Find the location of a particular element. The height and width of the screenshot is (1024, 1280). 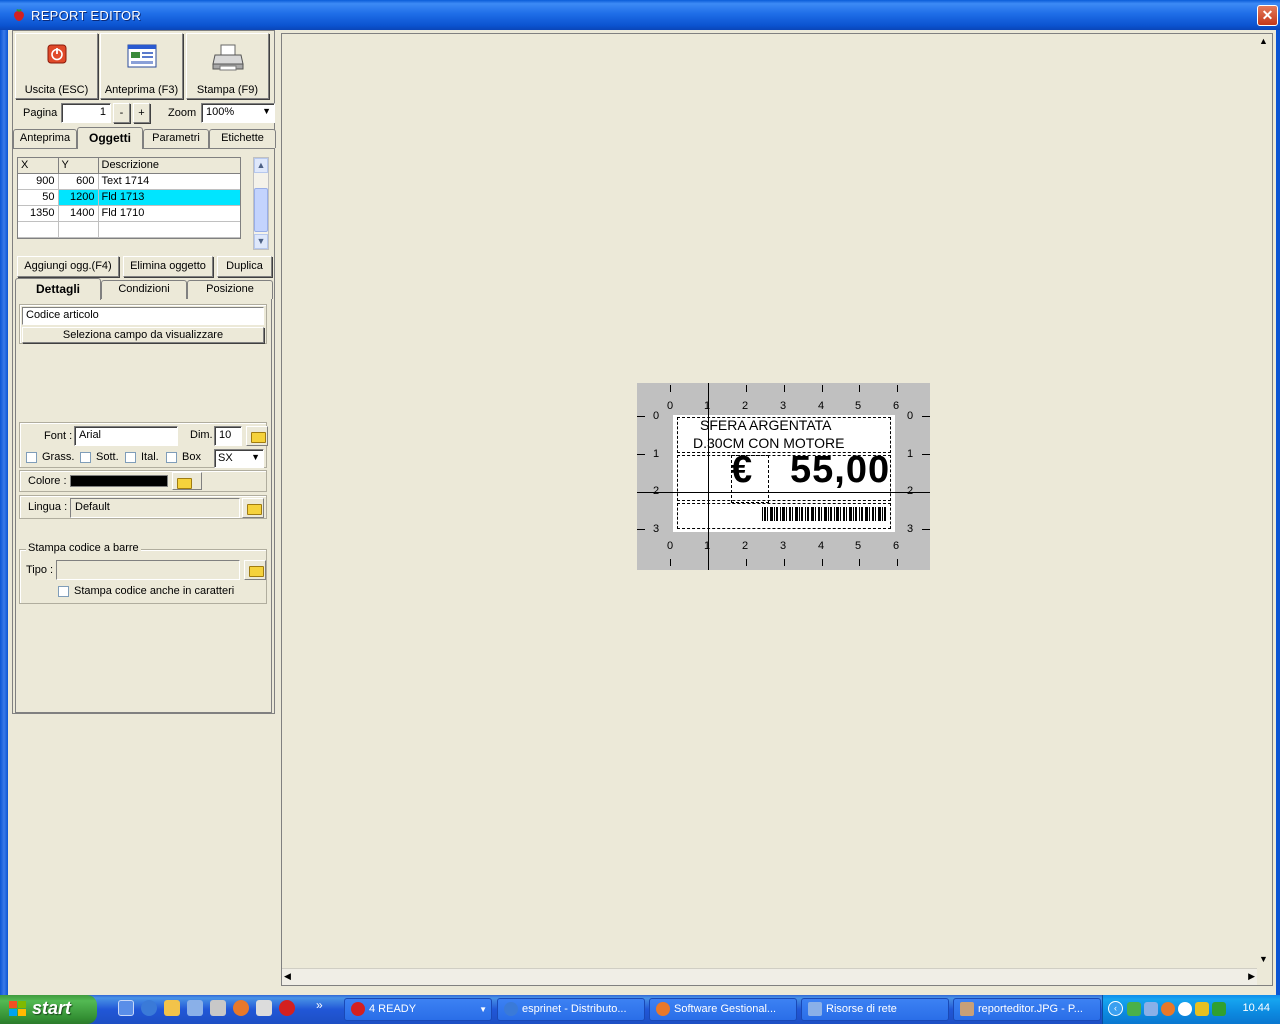

italic-checkbox is located at coordinates (130, 457).